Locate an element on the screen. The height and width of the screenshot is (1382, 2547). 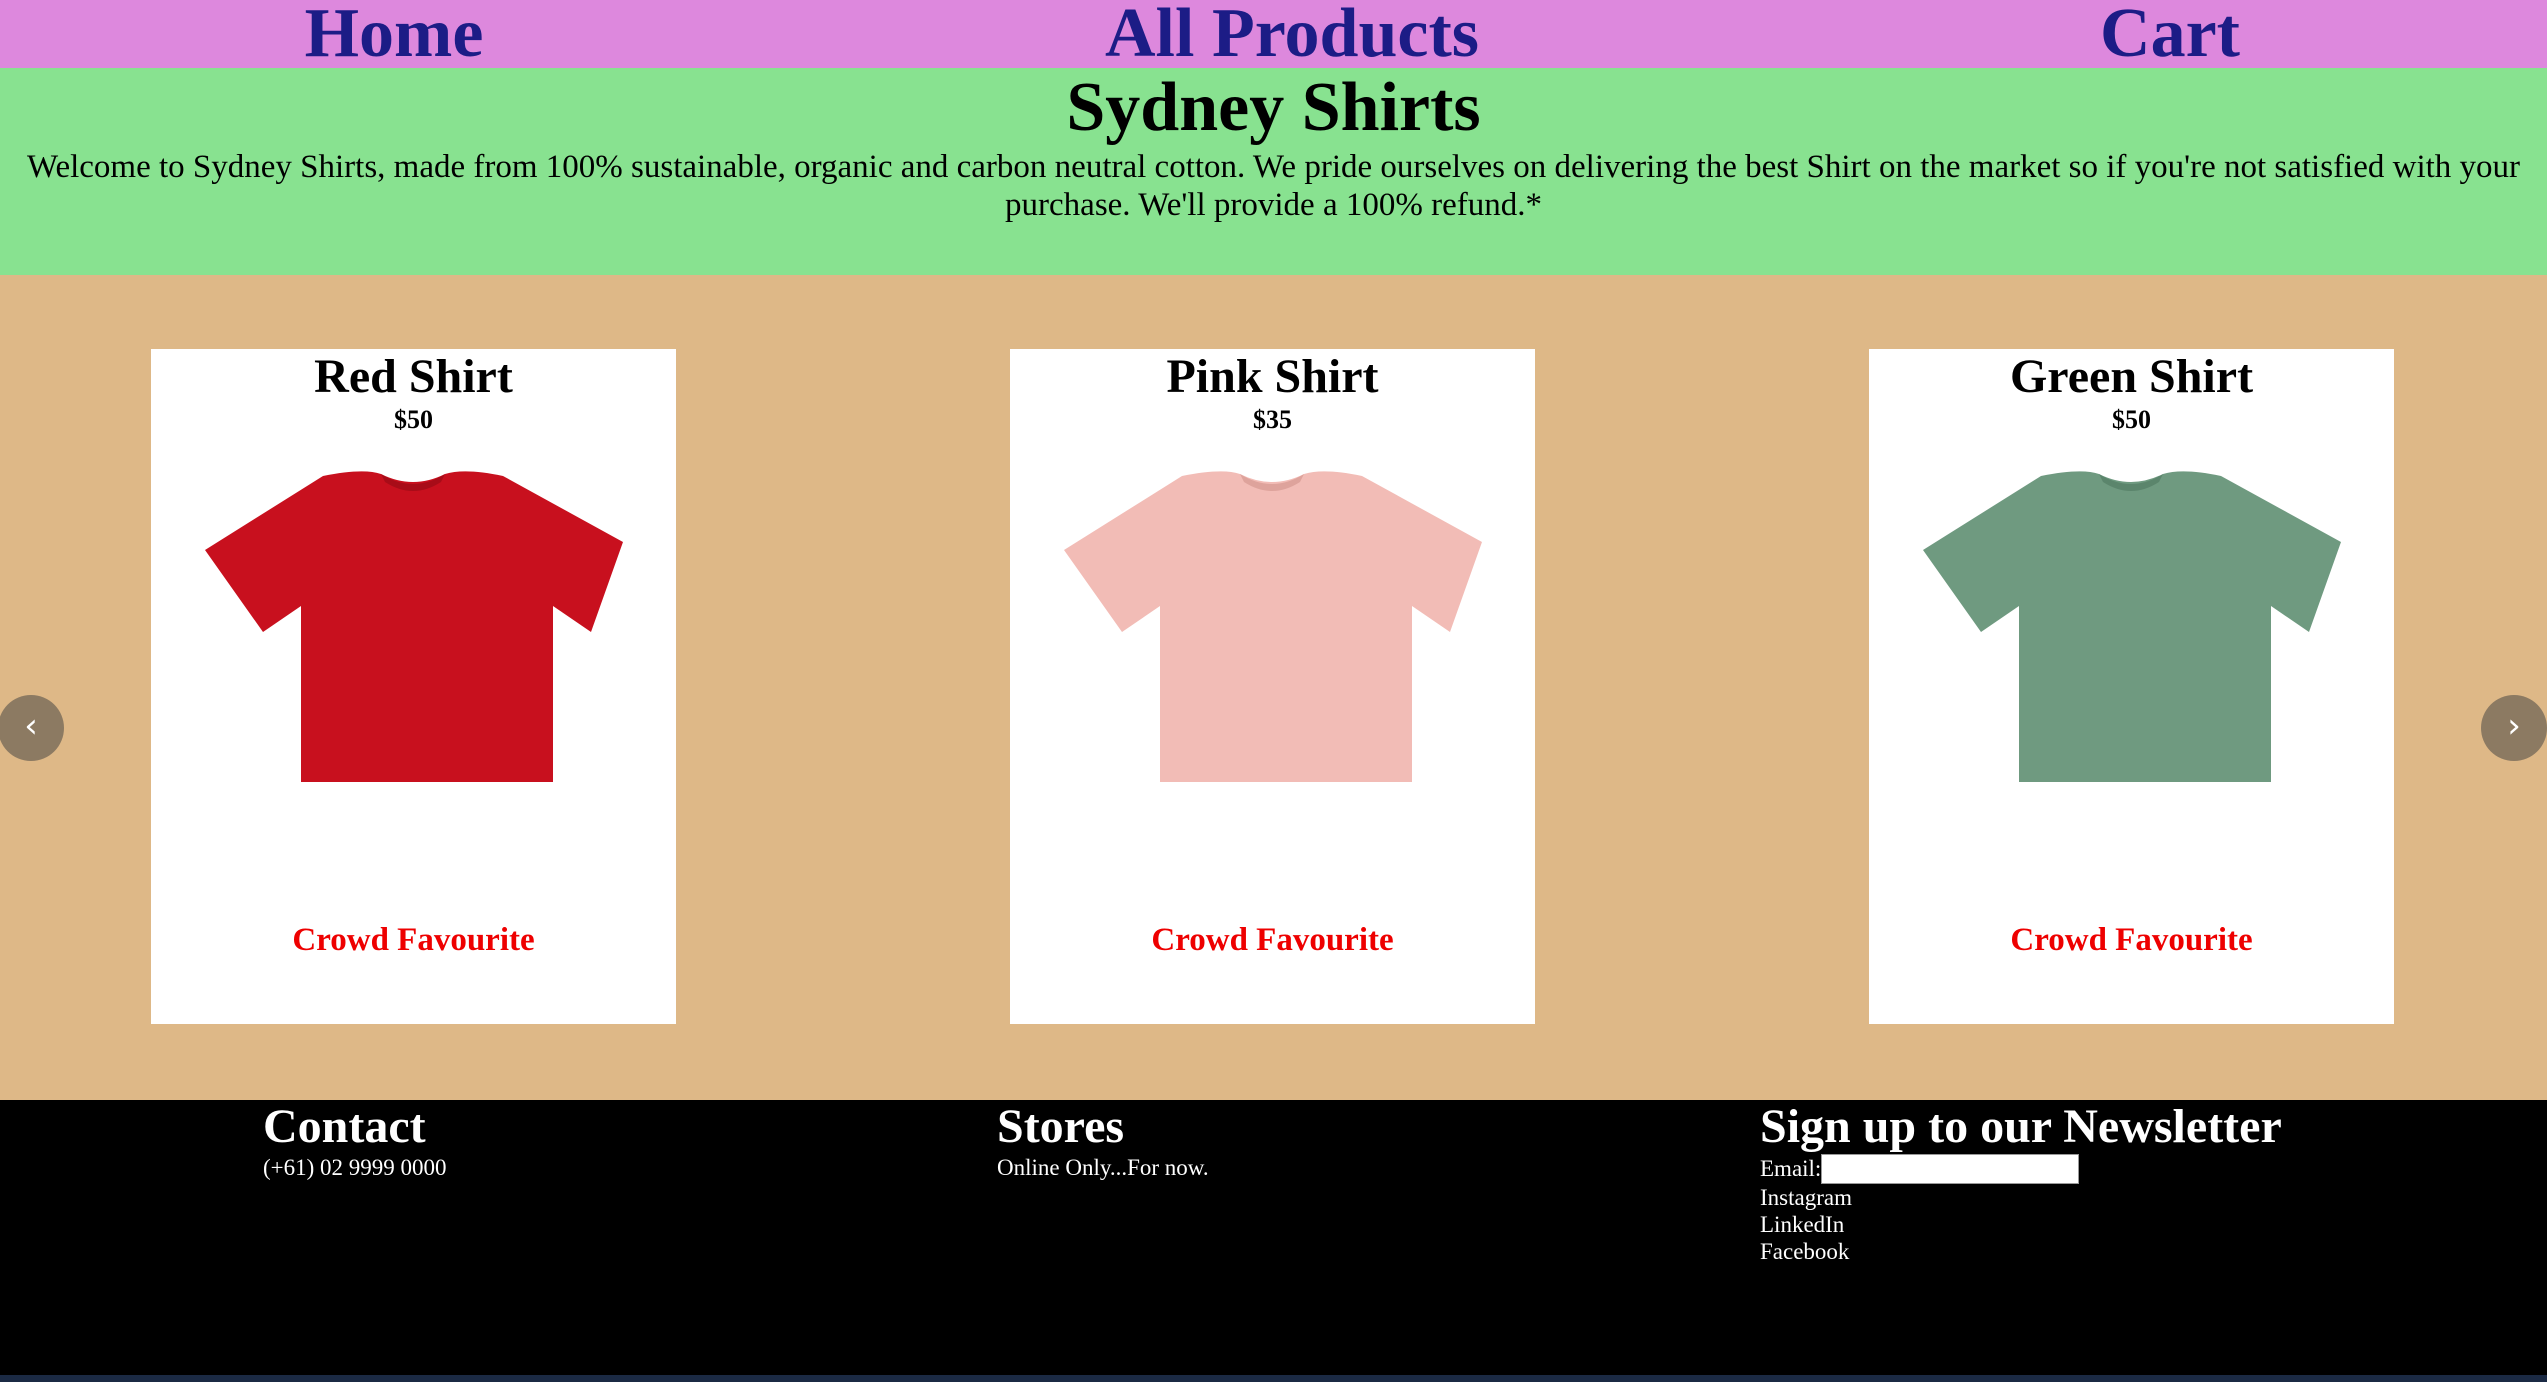
carousel-next-button: › is located at coordinates (2514, 728).